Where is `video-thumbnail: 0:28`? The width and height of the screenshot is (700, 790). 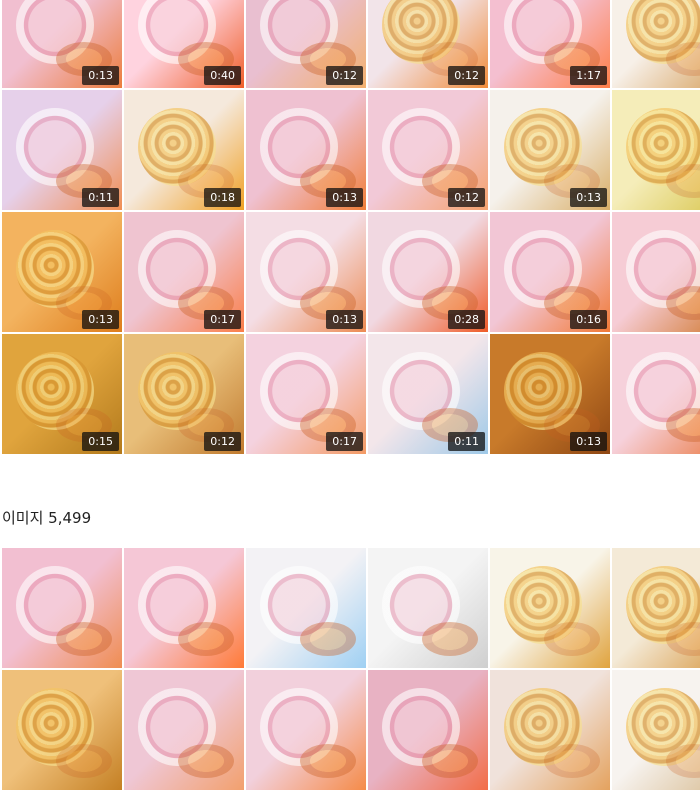 video-thumbnail: 0:28 is located at coordinates (428, 272).